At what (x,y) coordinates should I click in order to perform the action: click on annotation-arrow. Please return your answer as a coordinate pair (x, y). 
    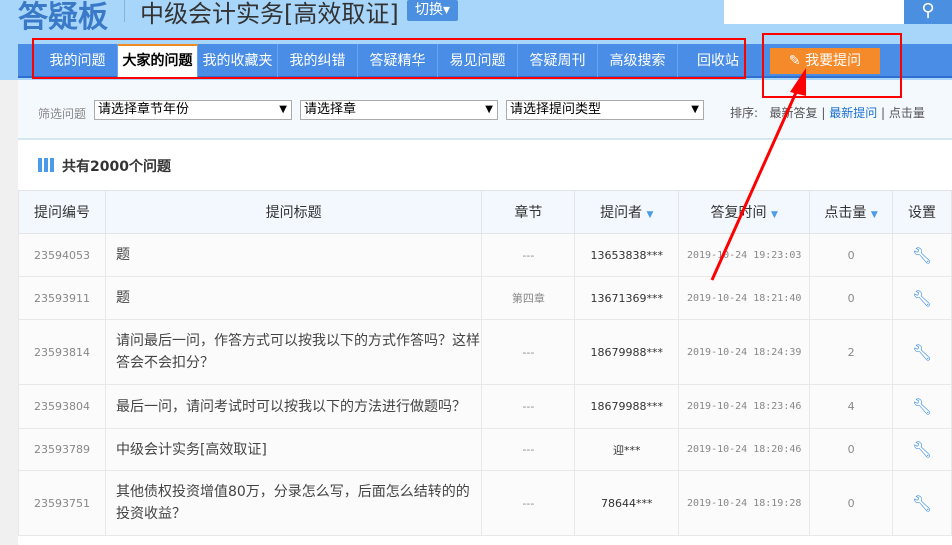
    Looking at the image, I should click on (758, 174).